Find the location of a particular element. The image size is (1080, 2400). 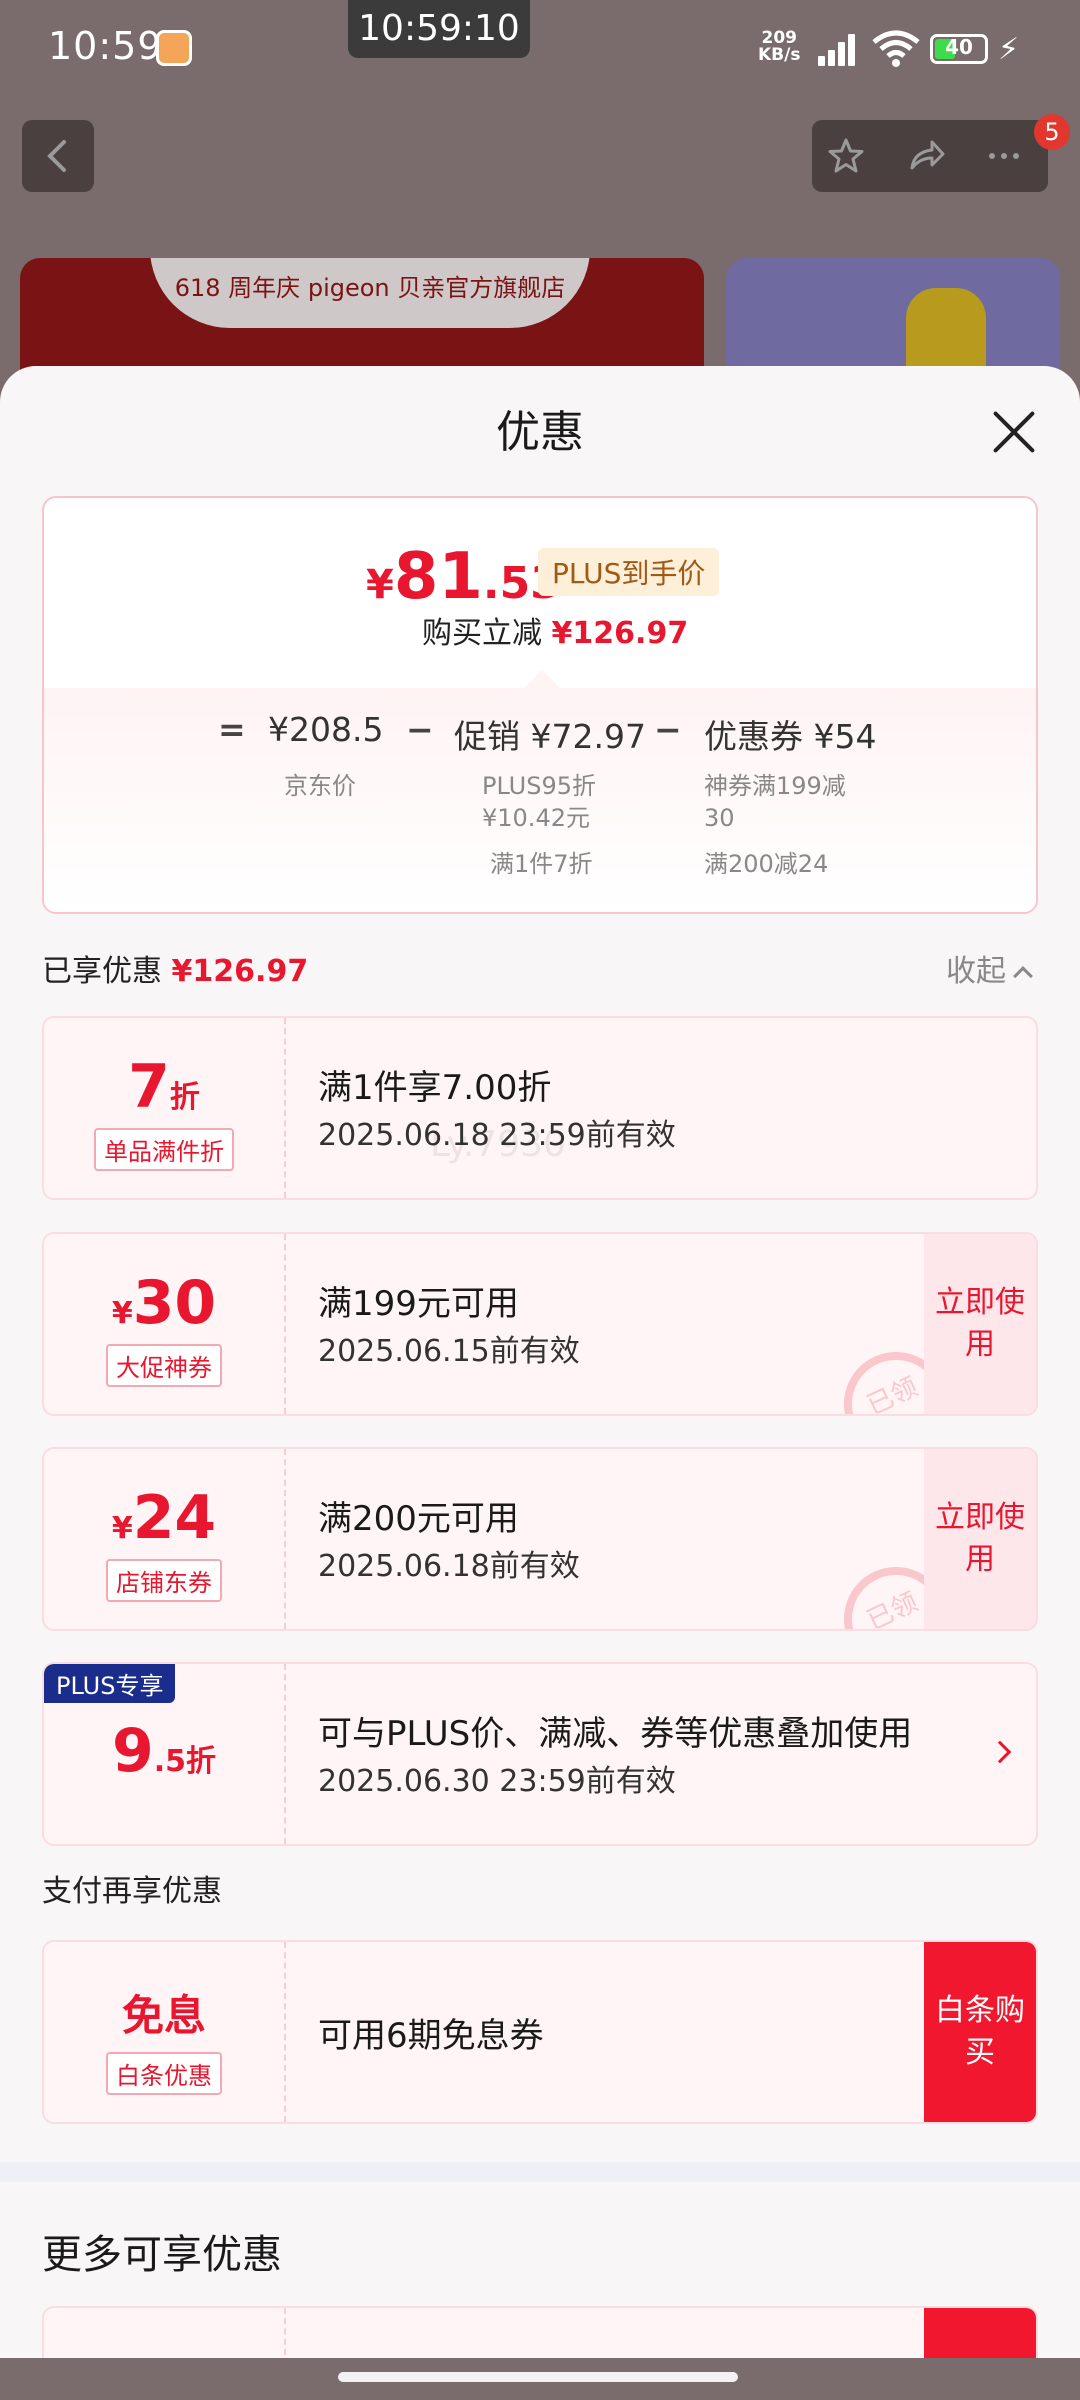

notification-app-icon is located at coordinates (174, 48).